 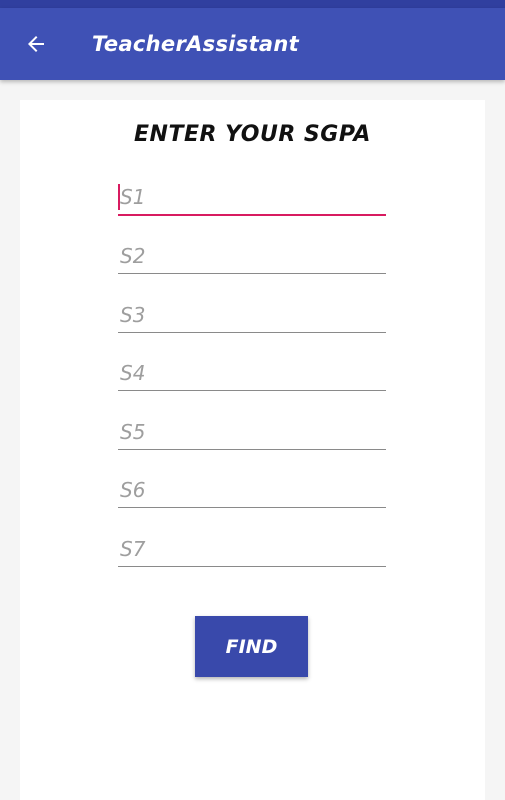 I want to click on sgpa-input-s2, so click(x=252, y=252).